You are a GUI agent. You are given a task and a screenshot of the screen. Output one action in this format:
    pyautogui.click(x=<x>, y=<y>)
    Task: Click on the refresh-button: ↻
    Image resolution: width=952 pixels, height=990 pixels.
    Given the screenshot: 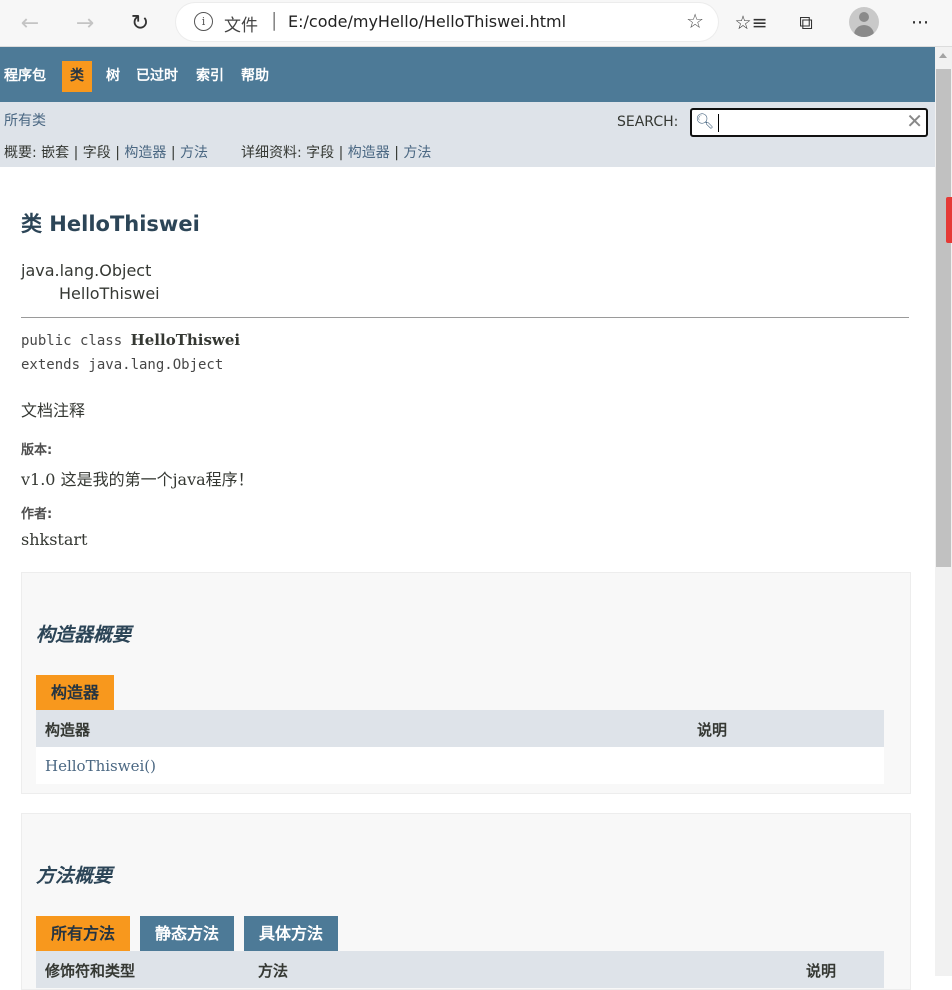 What is the action you would take?
    pyautogui.click(x=140, y=23)
    